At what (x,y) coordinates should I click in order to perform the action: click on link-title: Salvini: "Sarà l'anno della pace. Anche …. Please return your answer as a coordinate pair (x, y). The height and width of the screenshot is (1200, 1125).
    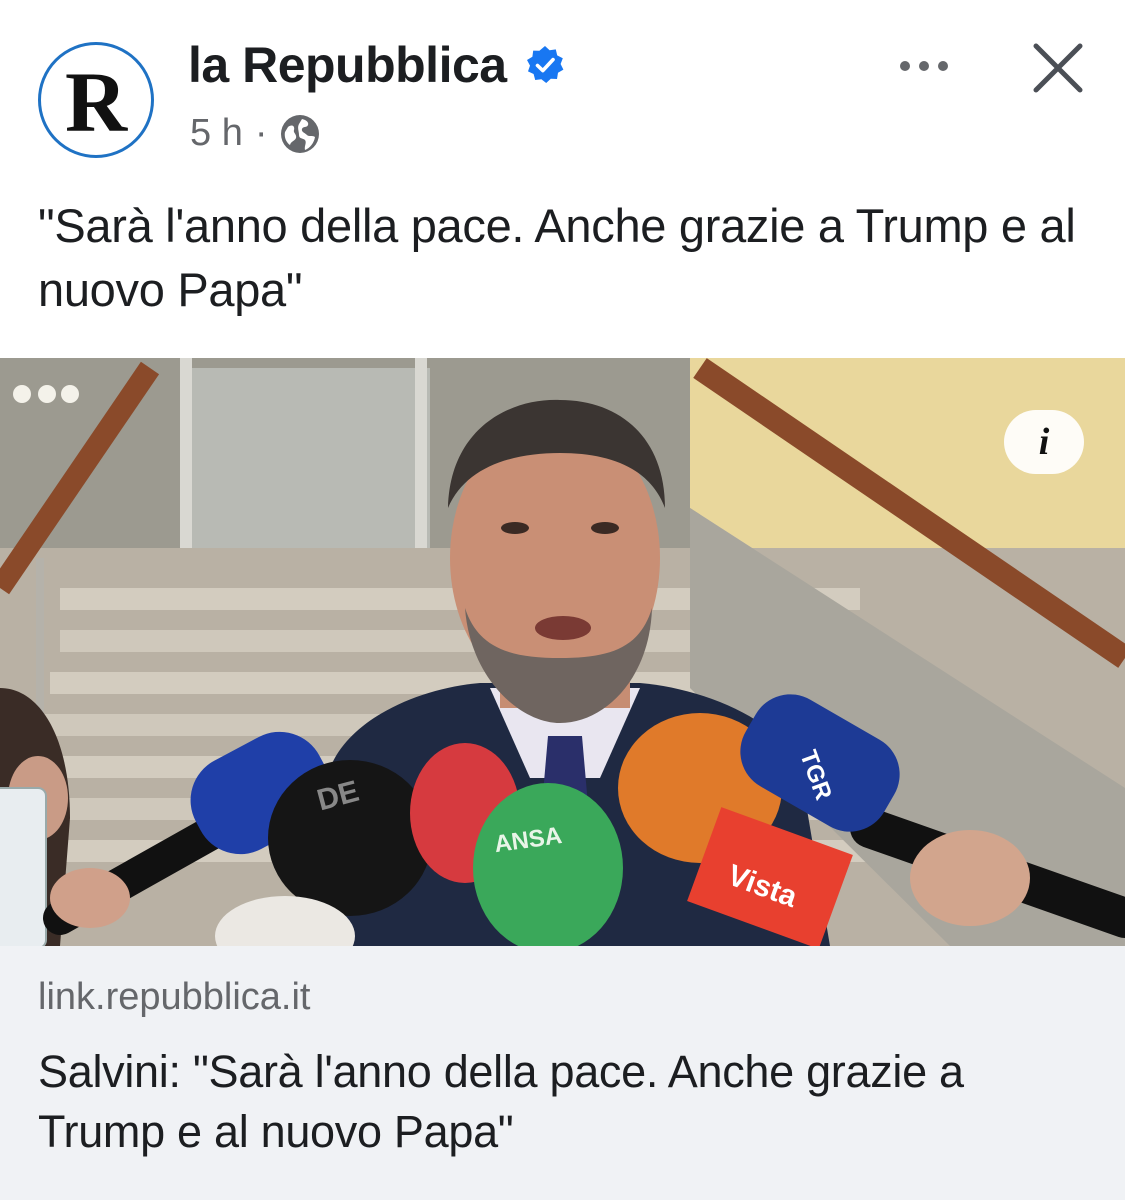
    Looking at the image, I should click on (538, 1102).